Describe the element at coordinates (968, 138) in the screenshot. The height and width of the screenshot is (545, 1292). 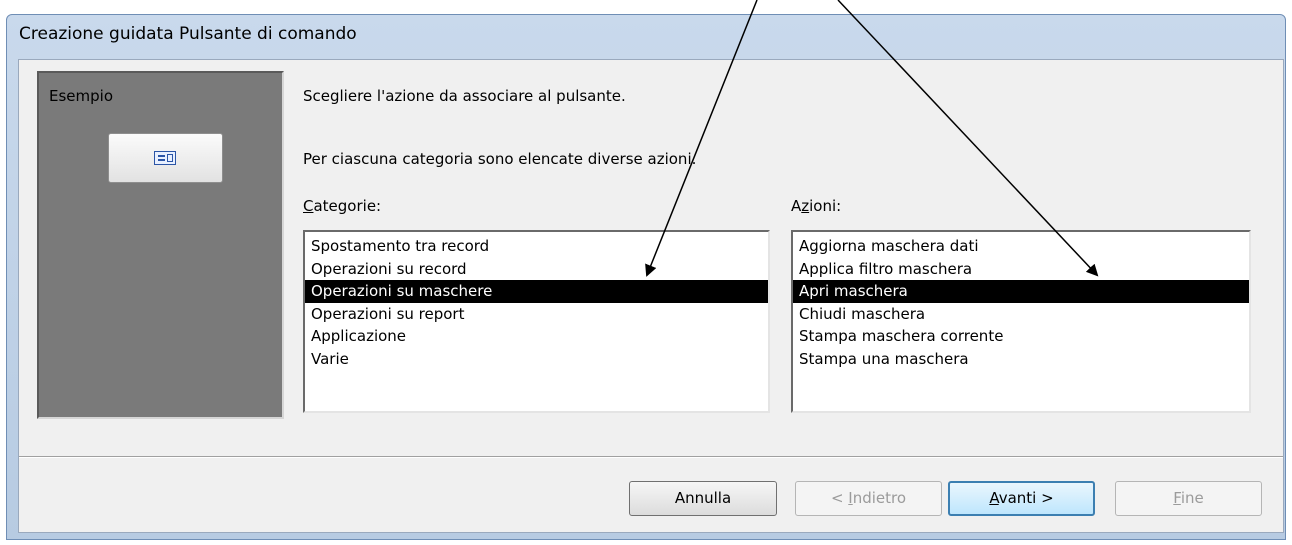
I see `arrow-to-action` at that location.